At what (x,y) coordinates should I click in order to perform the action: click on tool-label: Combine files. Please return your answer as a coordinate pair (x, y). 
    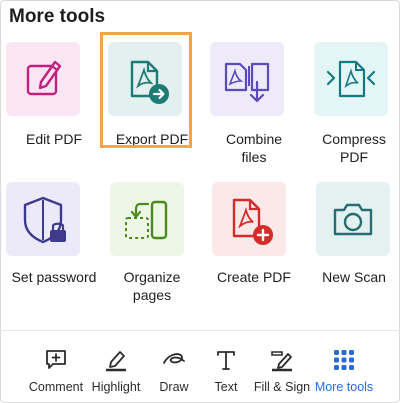
    Looking at the image, I should click on (254, 148).